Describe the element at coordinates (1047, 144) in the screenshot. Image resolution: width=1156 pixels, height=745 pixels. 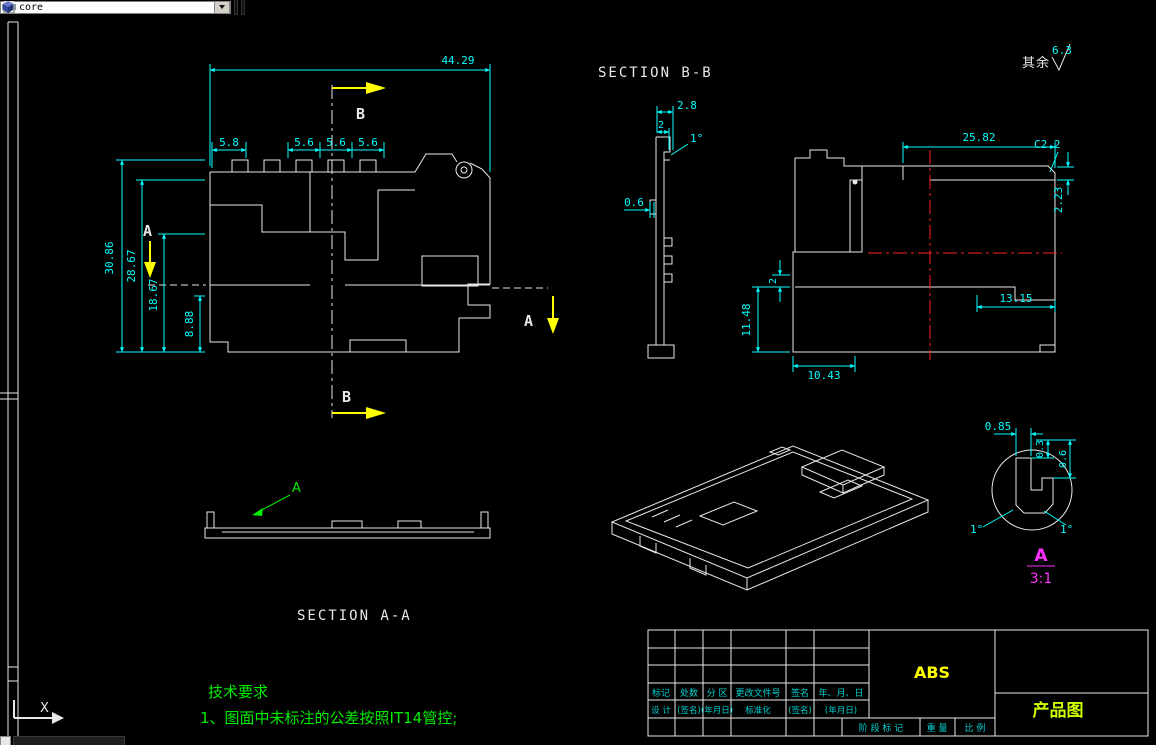
I see `svg-text: C2.2` at that location.